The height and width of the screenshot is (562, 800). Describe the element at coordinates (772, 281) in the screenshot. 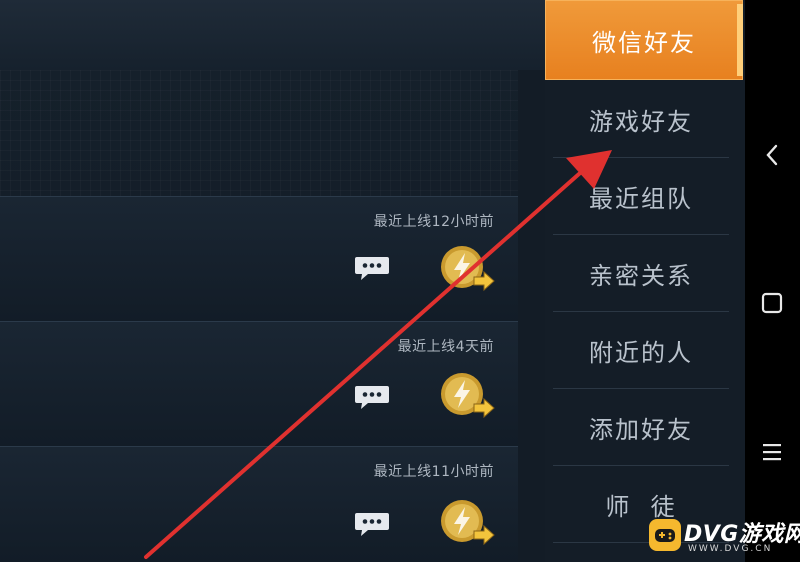

I see `system-nav-bar` at that location.